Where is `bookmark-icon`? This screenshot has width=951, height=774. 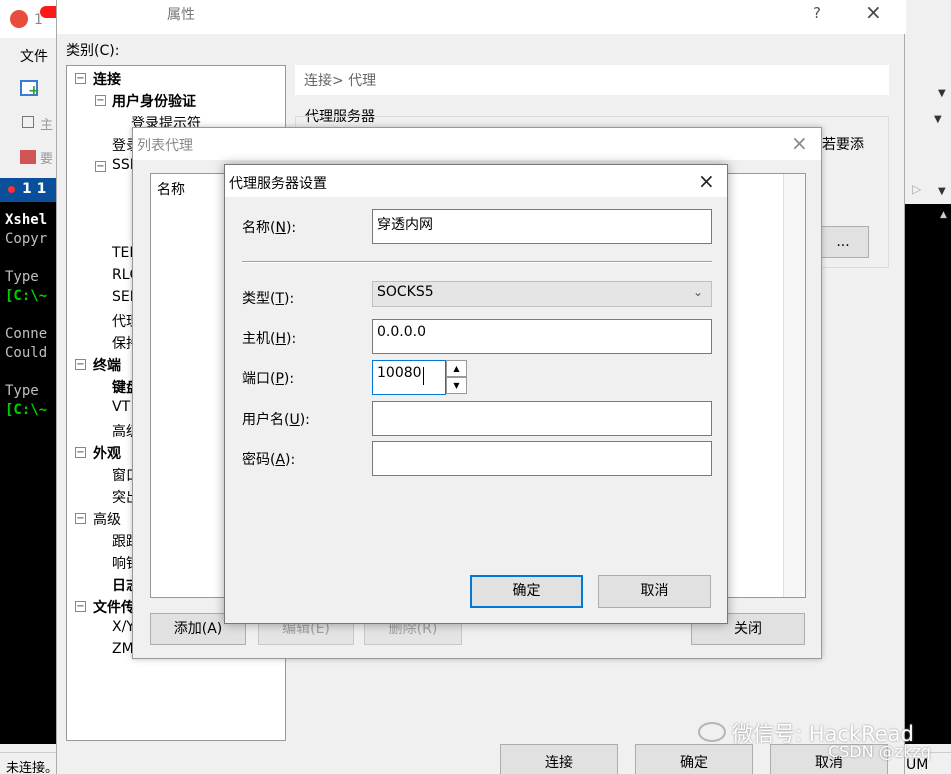
bookmark-icon is located at coordinates (28, 157).